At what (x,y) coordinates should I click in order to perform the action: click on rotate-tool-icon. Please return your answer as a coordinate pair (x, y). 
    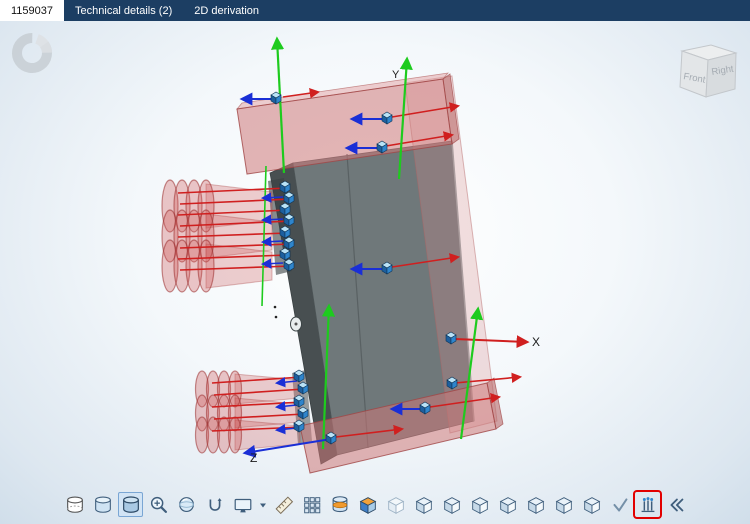
    Looking at the image, I should click on (215, 504).